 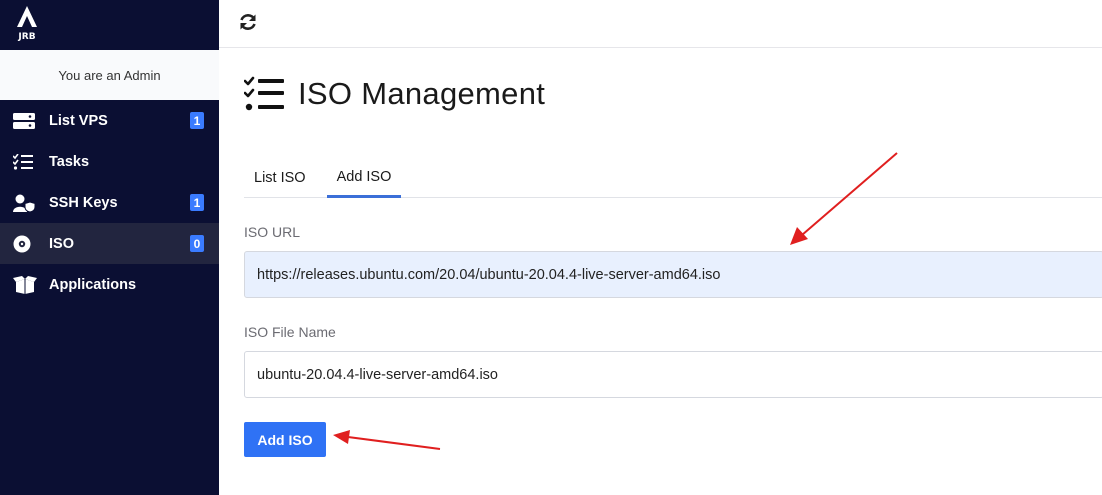 I want to click on refresh-icon, so click(x=248, y=22).